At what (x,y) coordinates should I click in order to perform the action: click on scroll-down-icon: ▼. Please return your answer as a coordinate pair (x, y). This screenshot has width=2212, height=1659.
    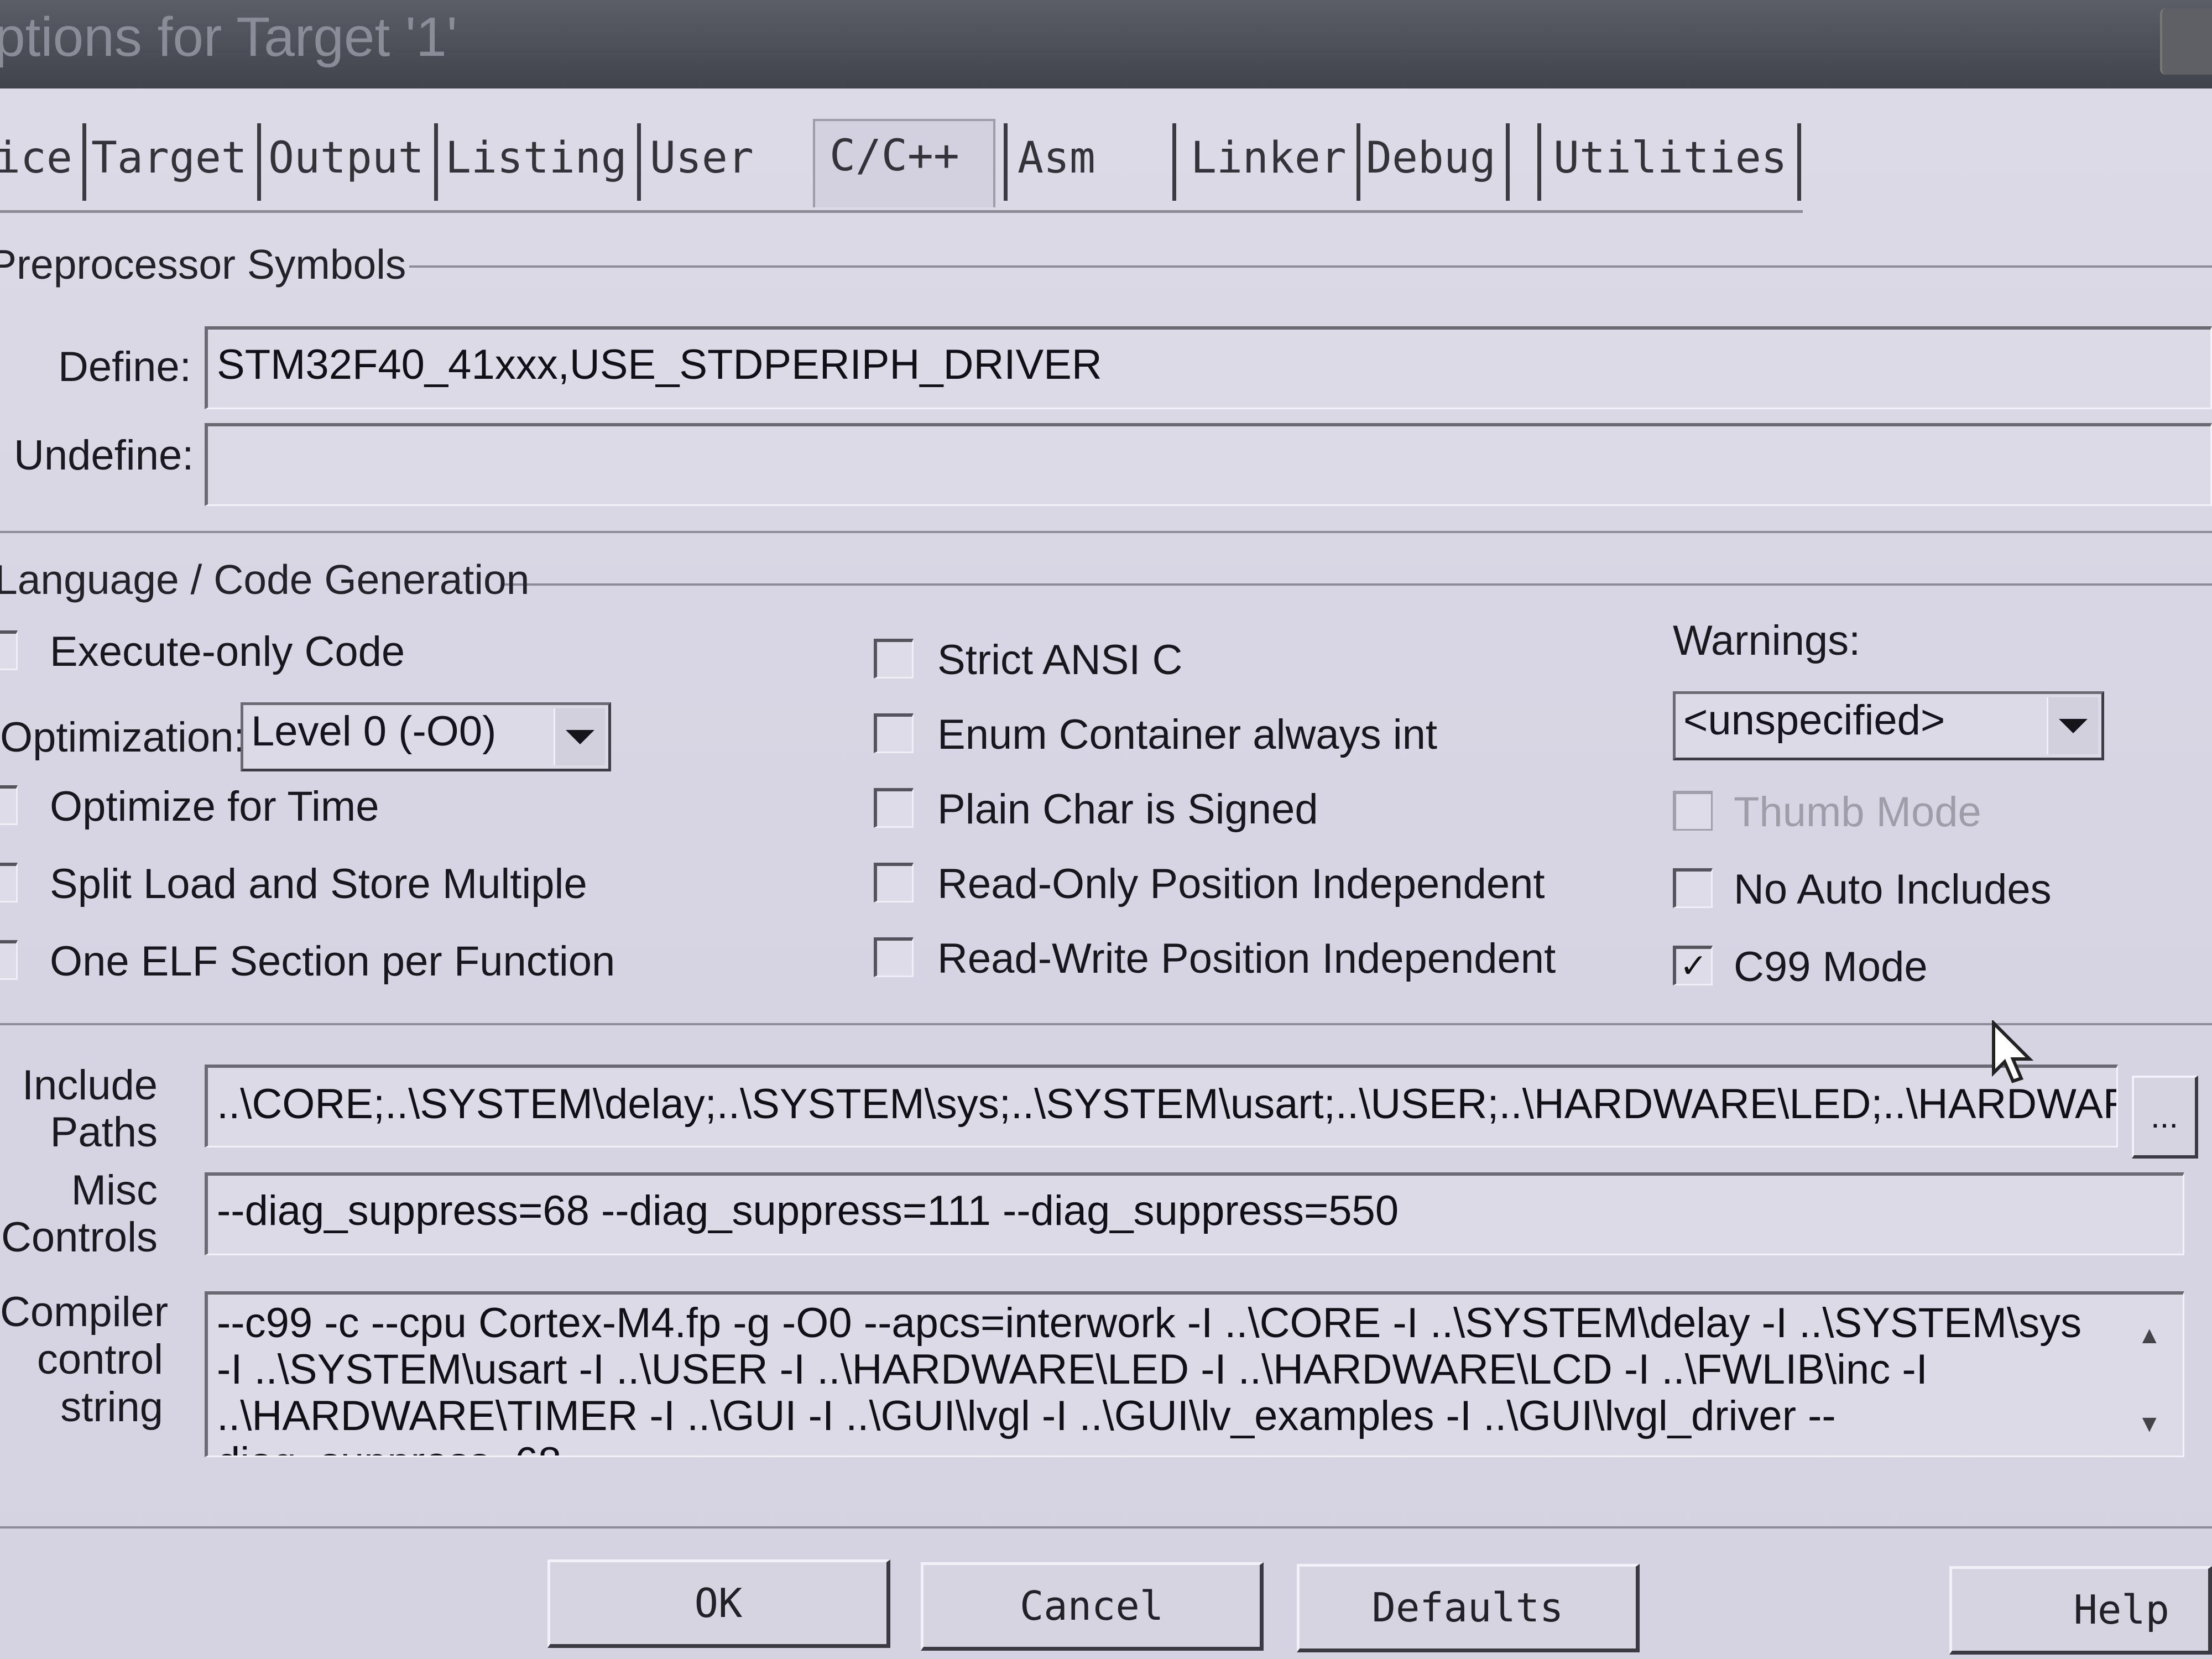
    Looking at the image, I should click on (2149, 1424).